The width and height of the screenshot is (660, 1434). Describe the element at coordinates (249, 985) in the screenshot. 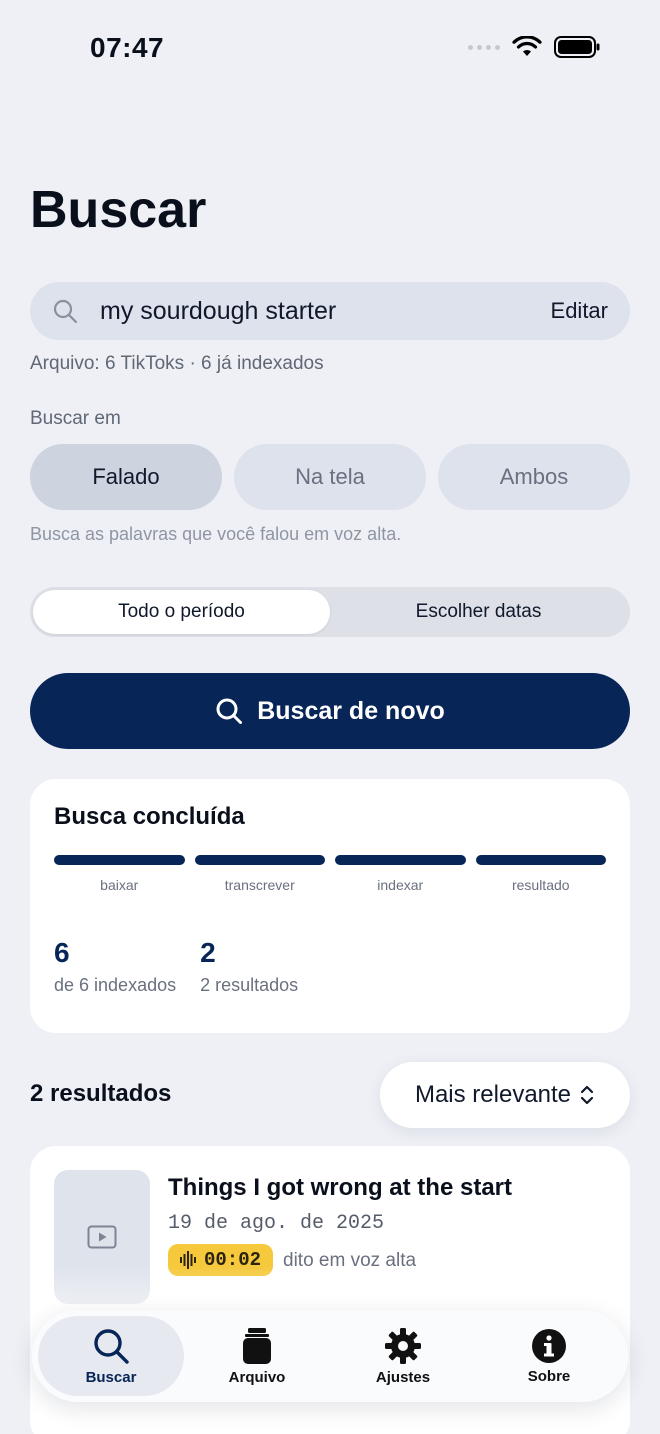

I see `stat-caption: 2 resultados` at that location.